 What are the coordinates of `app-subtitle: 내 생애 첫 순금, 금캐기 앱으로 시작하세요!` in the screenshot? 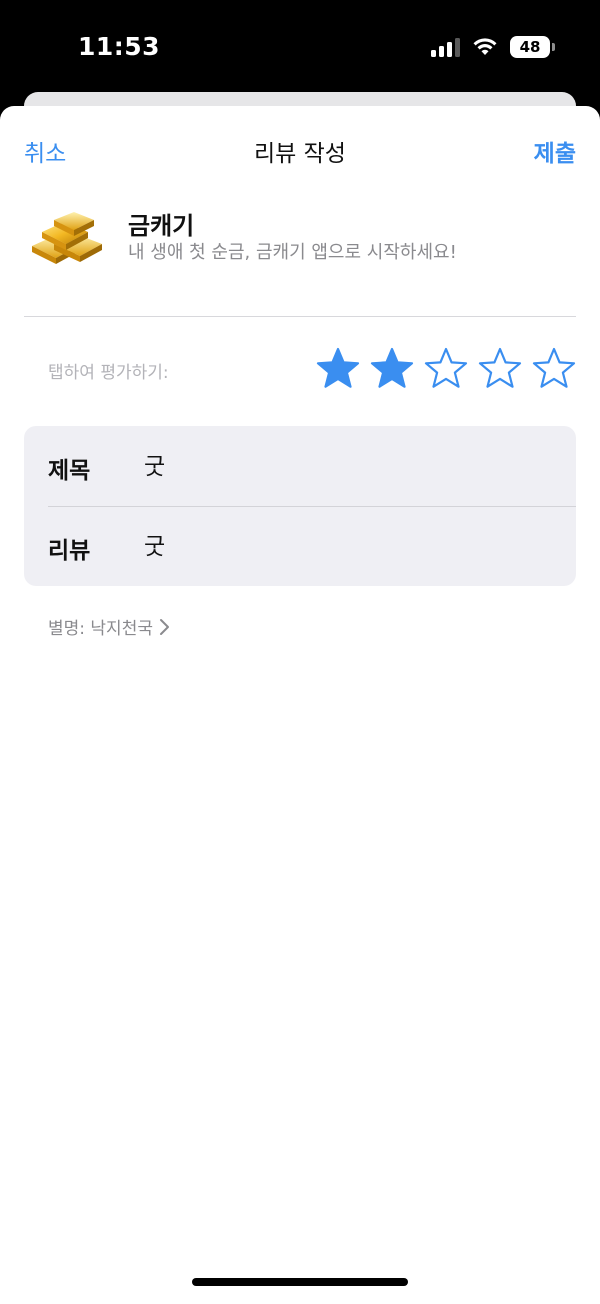 It's located at (292, 252).